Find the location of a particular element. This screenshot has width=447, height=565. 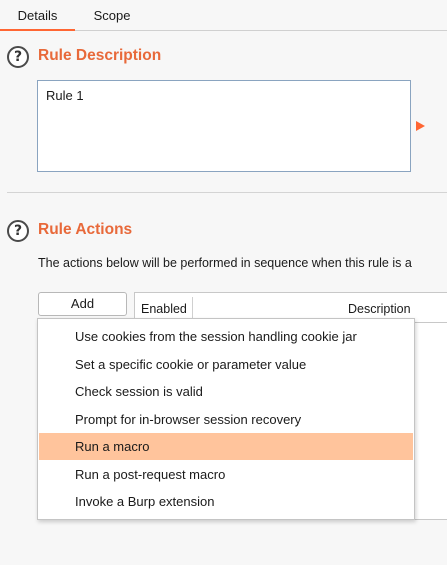

menu-item-check-session: Check session is valid is located at coordinates (226, 391).